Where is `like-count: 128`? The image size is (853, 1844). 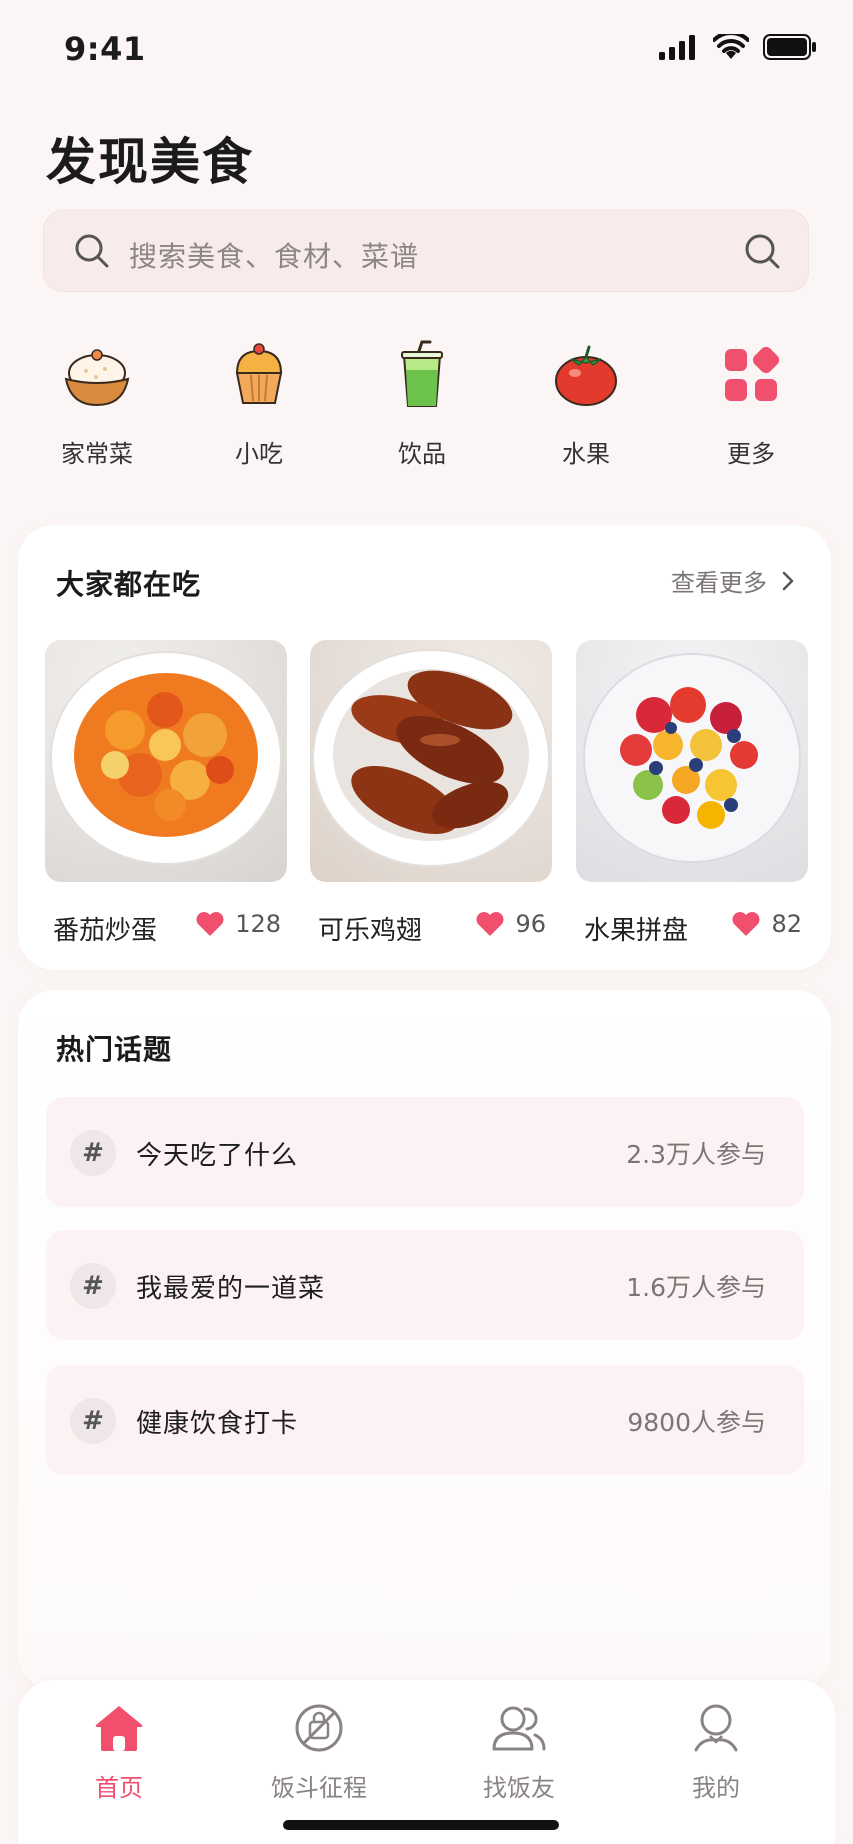 like-count: 128 is located at coordinates (238, 924).